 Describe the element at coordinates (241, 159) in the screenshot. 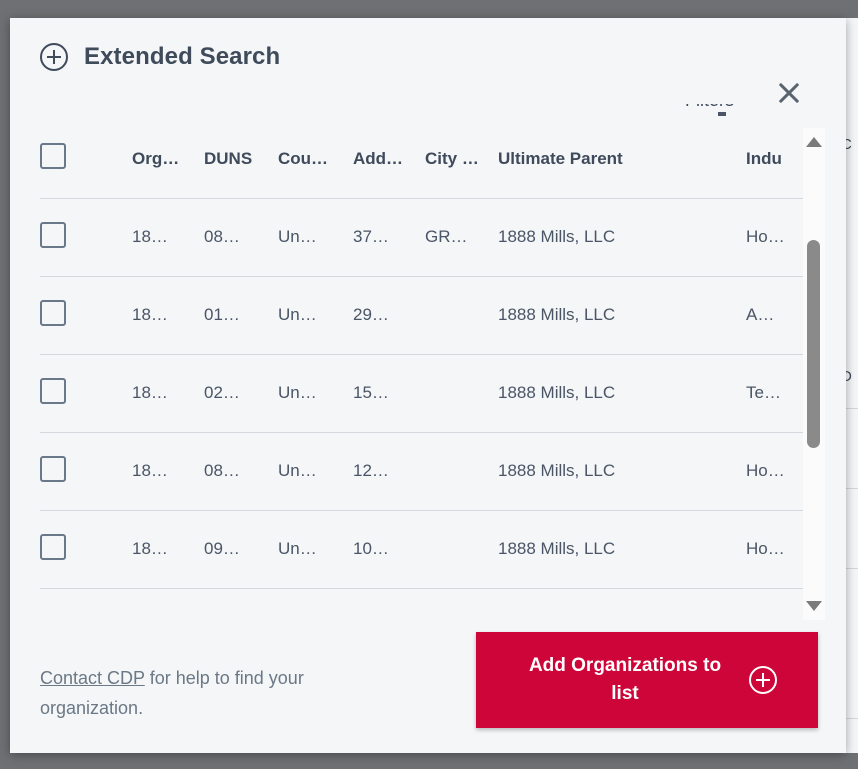

I see `column-header-duns: DUNS` at that location.